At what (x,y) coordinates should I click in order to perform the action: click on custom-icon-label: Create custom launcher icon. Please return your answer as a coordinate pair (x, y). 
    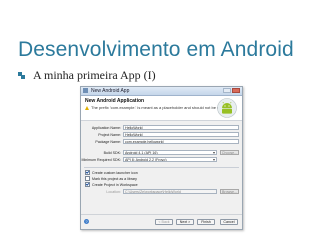
    Looking at the image, I should click on (115, 172).